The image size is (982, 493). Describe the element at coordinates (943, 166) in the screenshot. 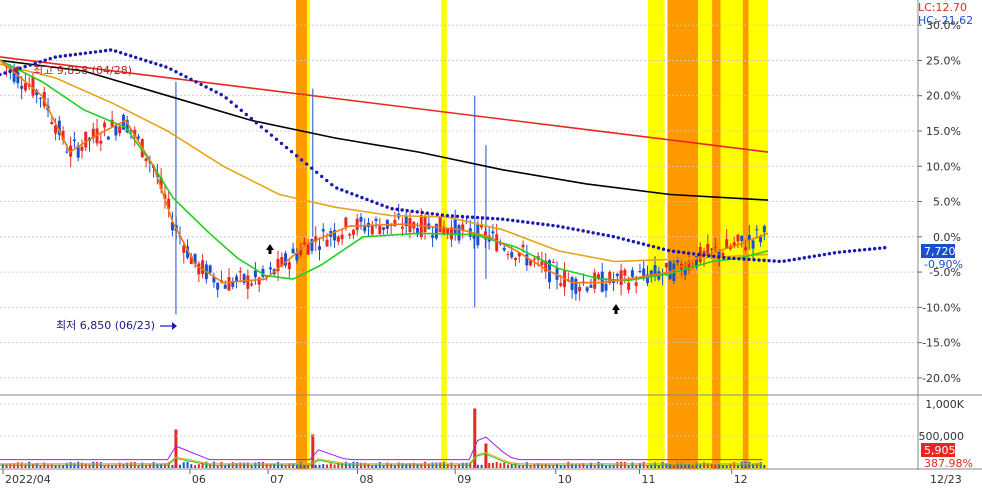

I see `y-tick-label: 10.0%` at that location.